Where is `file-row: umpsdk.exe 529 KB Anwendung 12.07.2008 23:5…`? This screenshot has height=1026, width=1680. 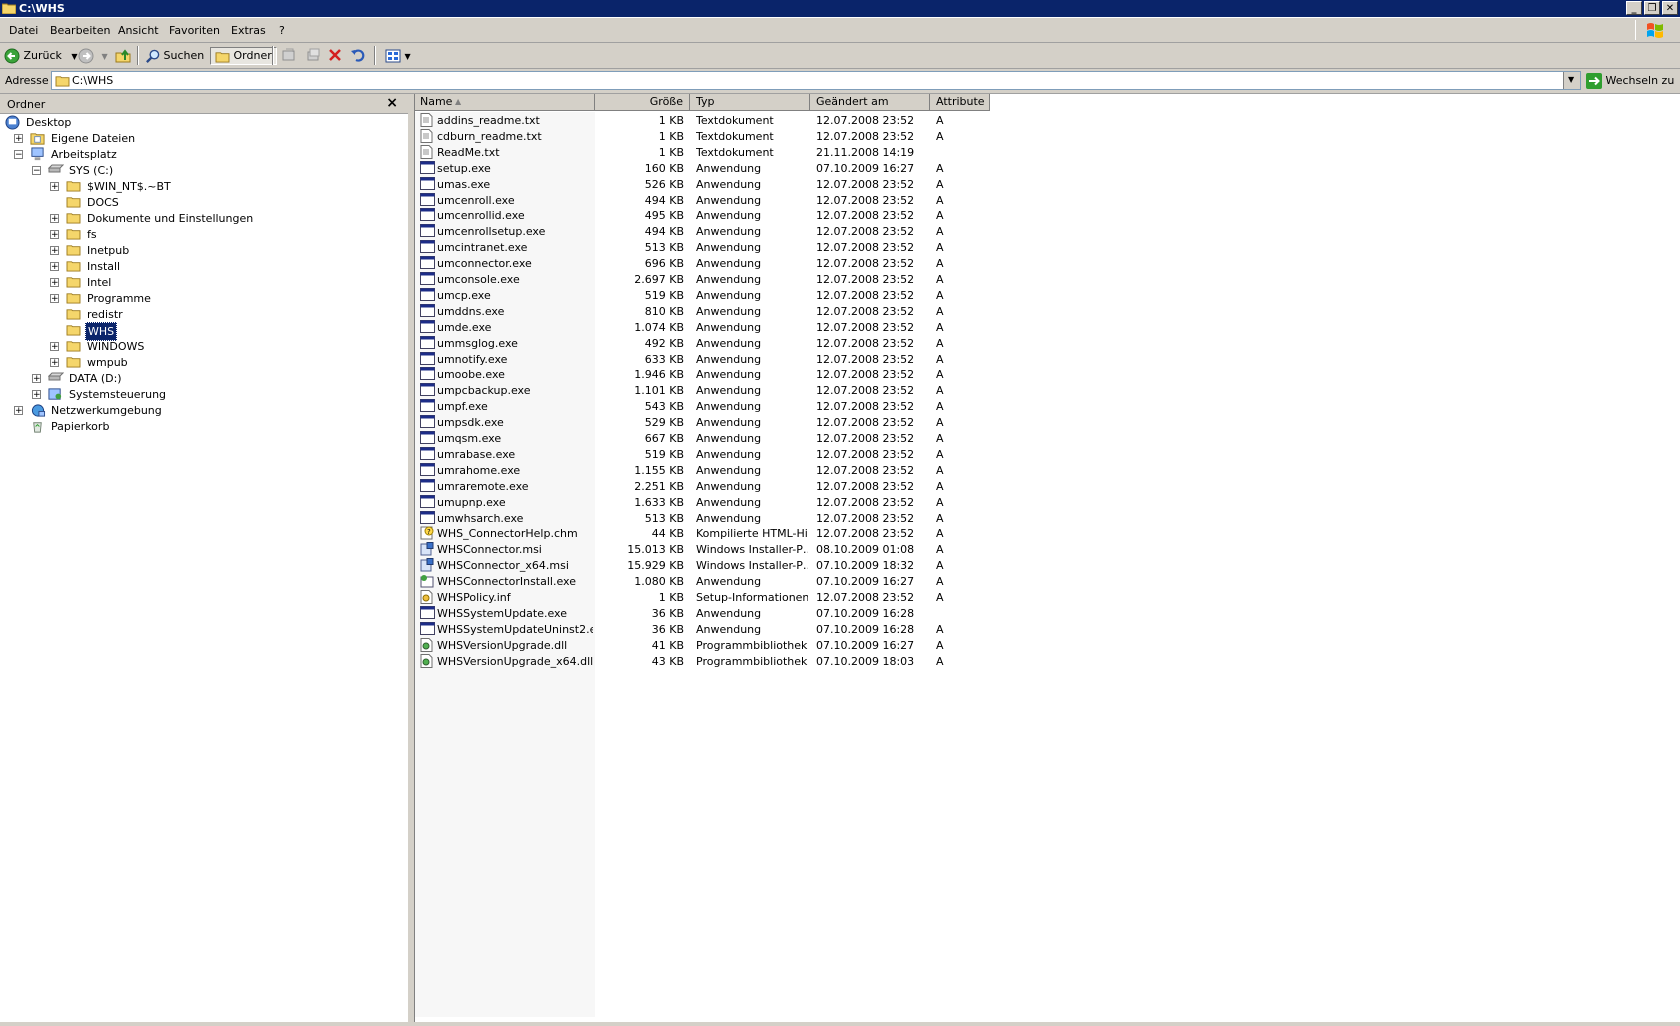 file-row: umpsdk.exe 529 KB Anwendung 12.07.2008 23:5… is located at coordinates (715, 422).